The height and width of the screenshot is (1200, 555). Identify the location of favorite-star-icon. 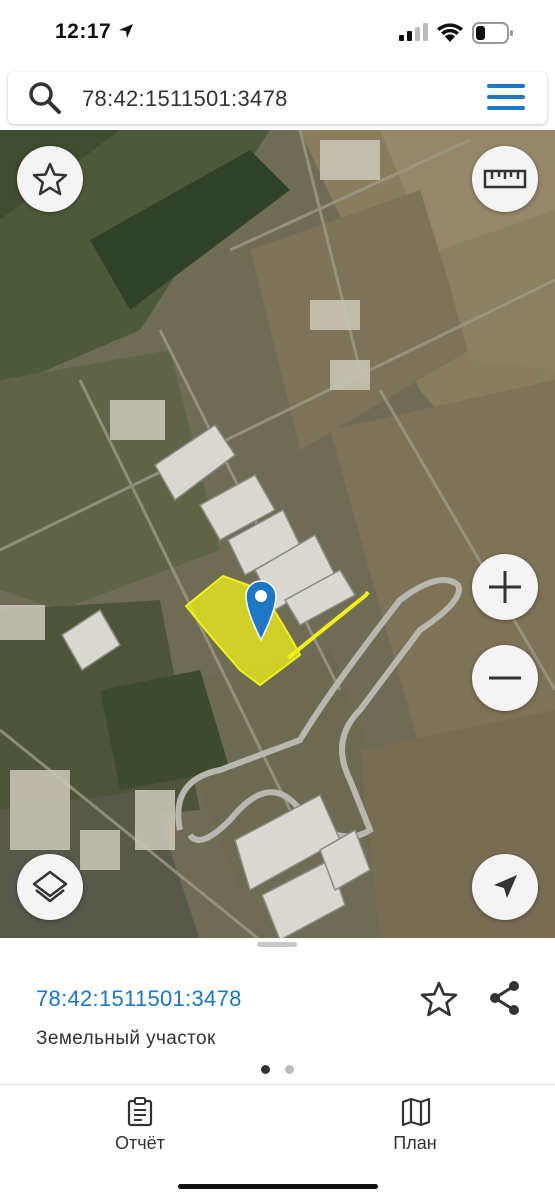
(50, 179).